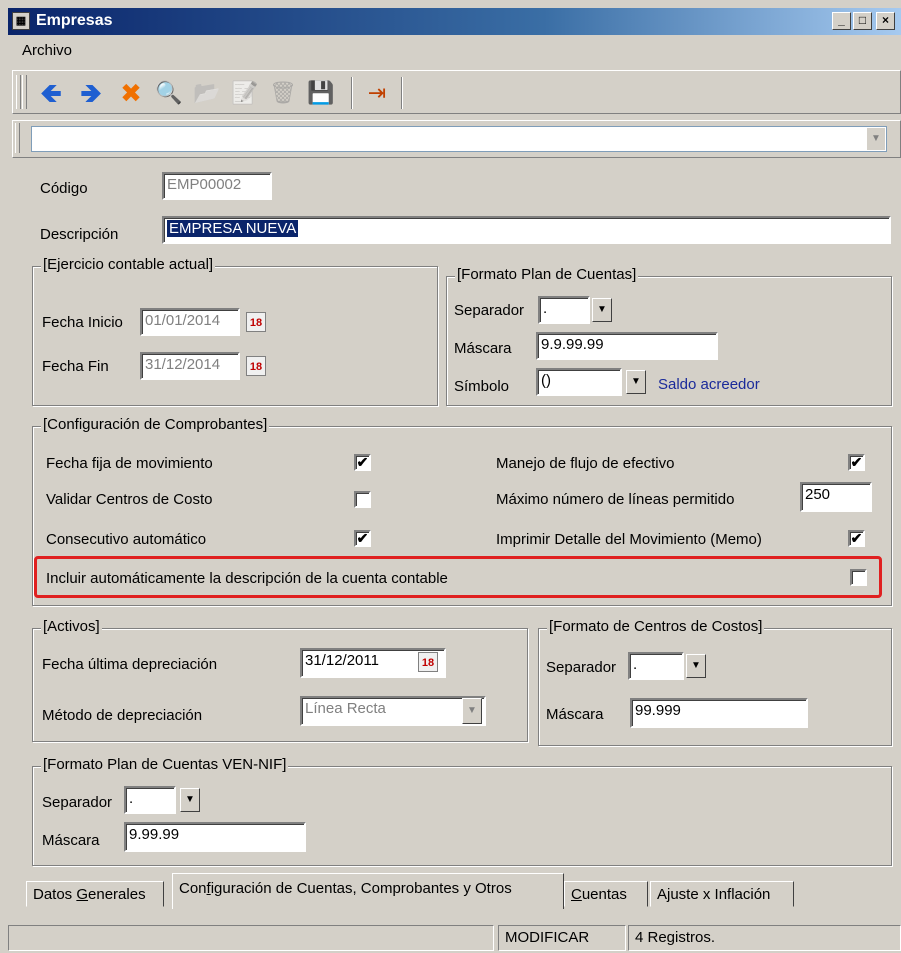 Image resolution: width=901 pixels, height=953 pixels. What do you see at coordinates (79, 234) in the screenshot?
I see `descripcion-label: Descripción` at bounding box center [79, 234].